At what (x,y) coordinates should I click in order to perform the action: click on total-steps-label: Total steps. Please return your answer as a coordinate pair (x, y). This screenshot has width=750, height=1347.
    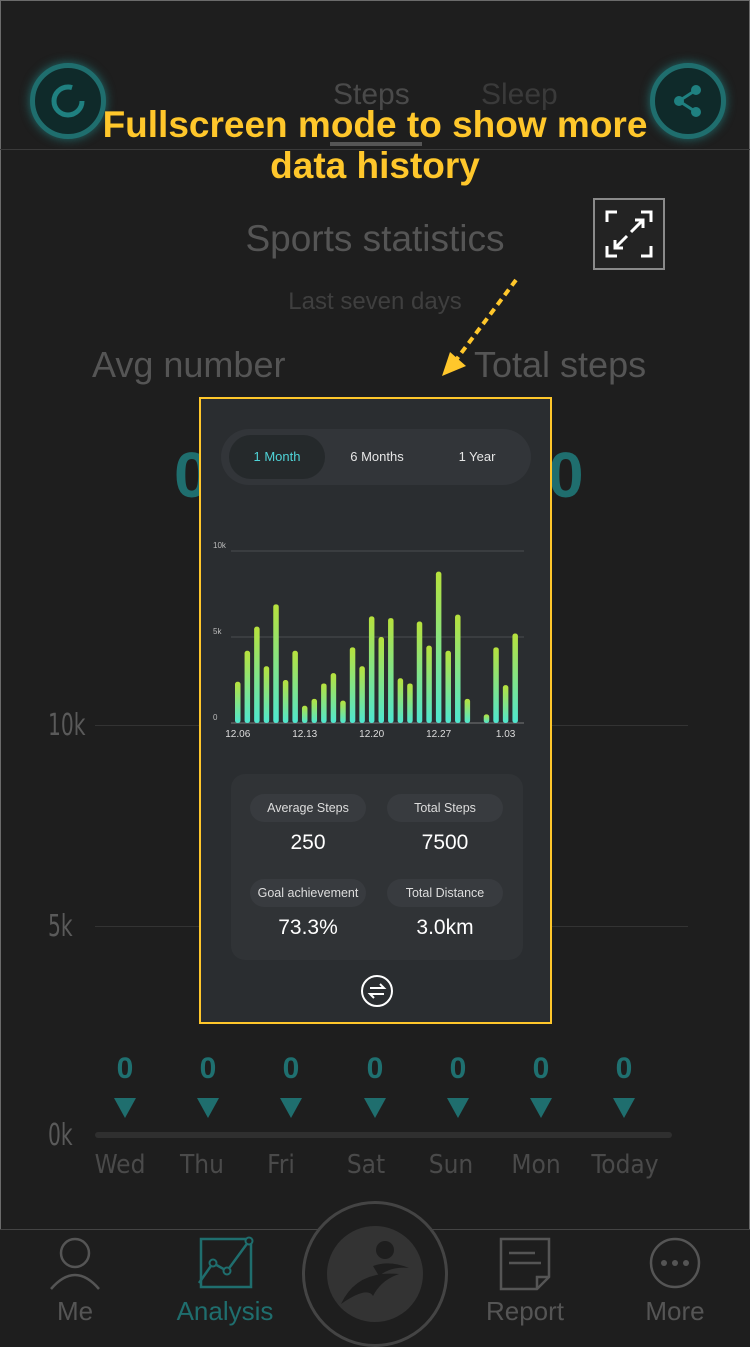
    Looking at the image, I should click on (560, 364).